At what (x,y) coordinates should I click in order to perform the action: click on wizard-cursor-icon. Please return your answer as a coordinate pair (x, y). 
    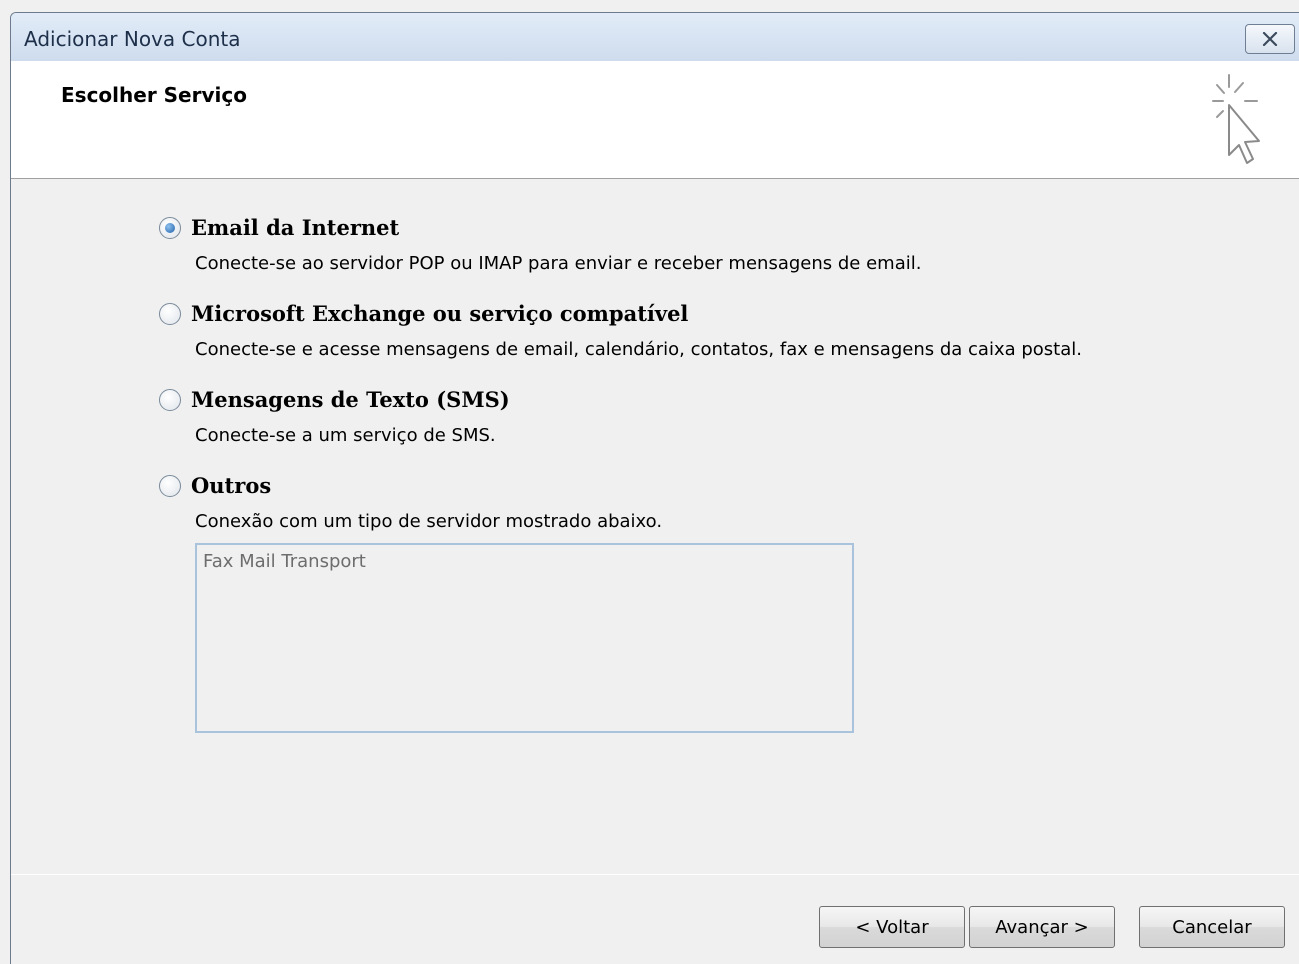
    Looking at the image, I should click on (1236, 119).